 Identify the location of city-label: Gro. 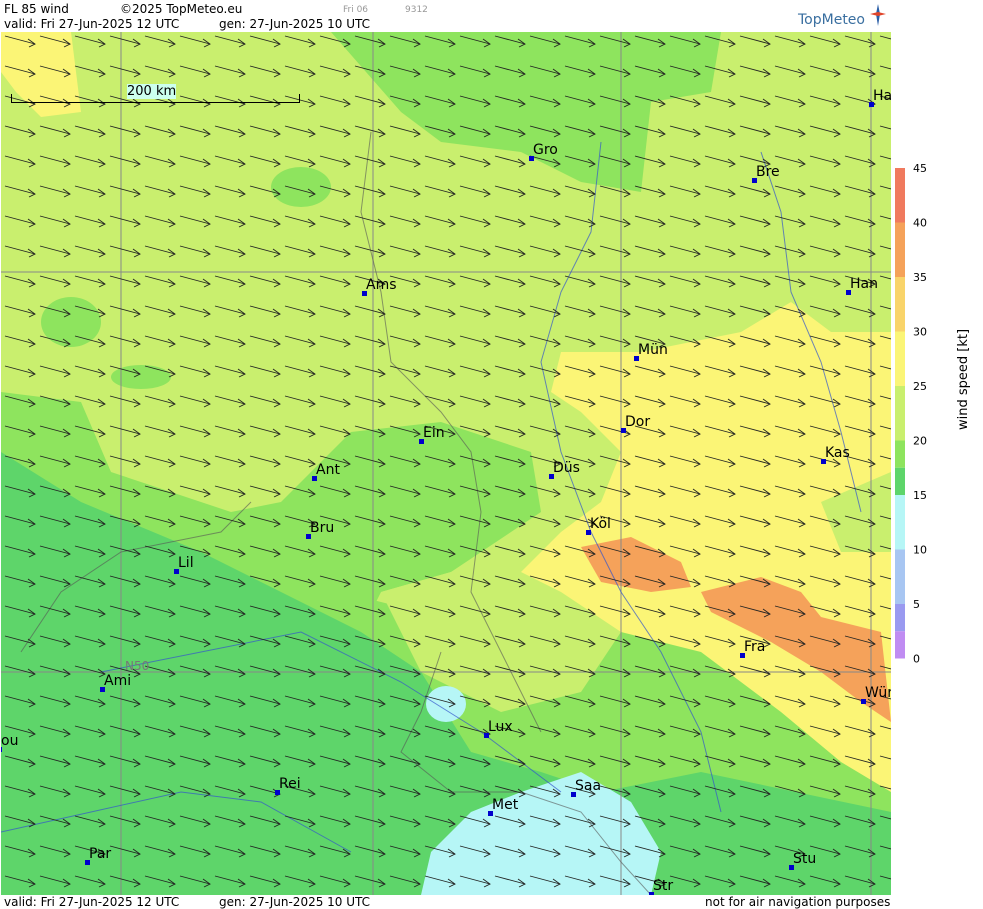
(545, 150).